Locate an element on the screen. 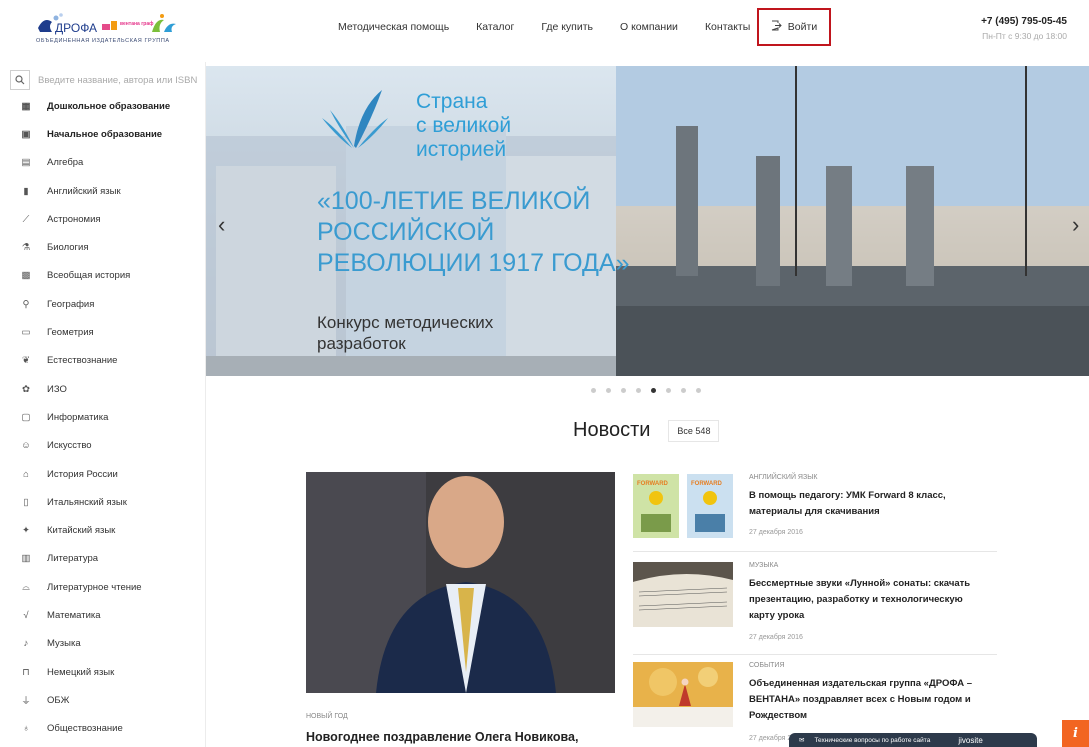 The height and width of the screenshot is (747, 1089). nav-where-to-buy: Где купить is located at coordinates (567, 27).